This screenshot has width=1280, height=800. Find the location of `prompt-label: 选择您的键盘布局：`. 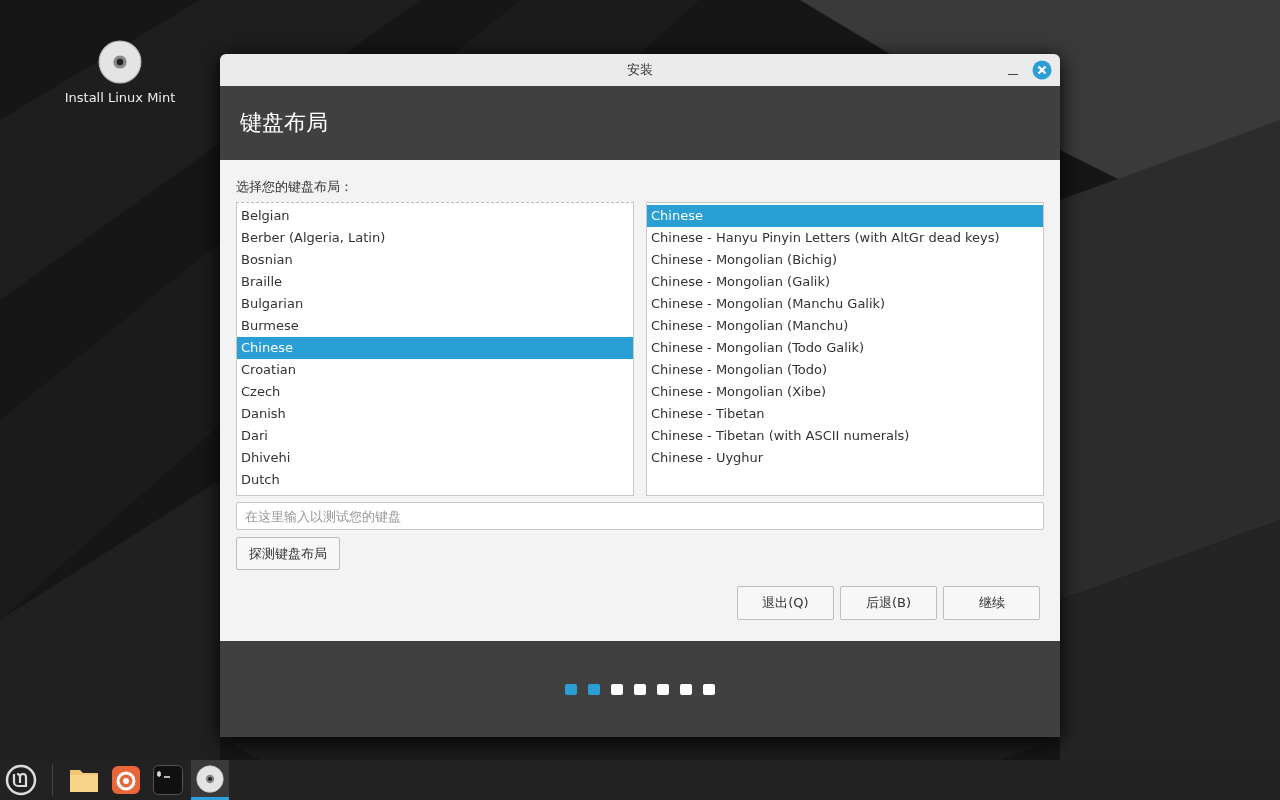

prompt-label: 选择您的键盘布局： is located at coordinates (295, 187).